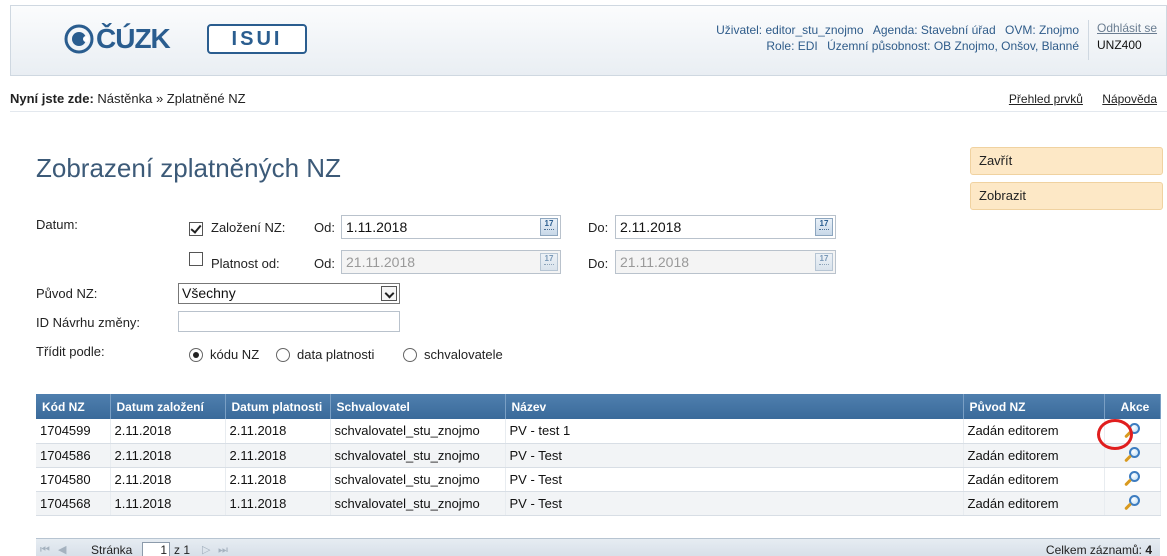  What do you see at coordinates (734, 406) in the screenshot?
I see `col-header-name: Název` at bounding box center [734, 406].